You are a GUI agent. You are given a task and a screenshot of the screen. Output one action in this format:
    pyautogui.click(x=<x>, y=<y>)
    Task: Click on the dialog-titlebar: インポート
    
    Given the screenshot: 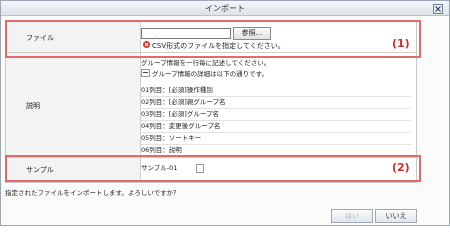 What is the action you would take?
    pyautogui.click(x=225, y=8)
    